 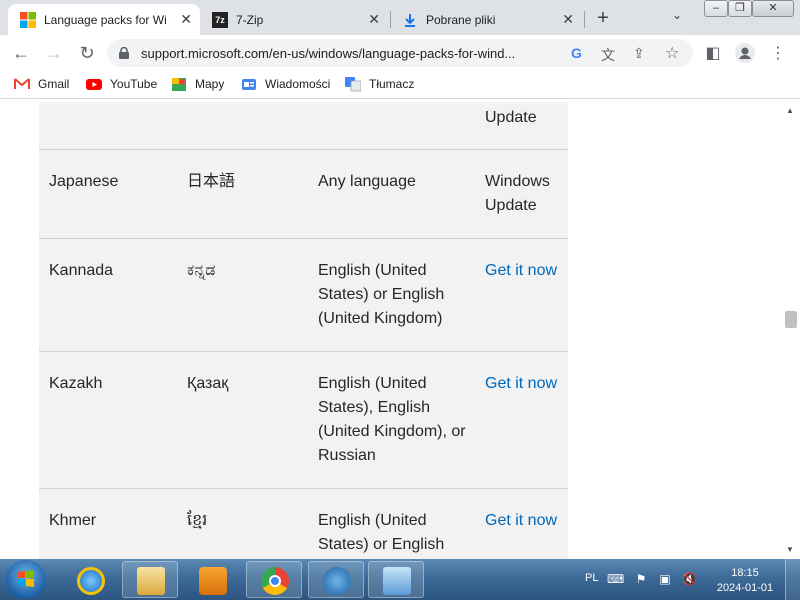 What do you see at coordinates (615, 579) in the screenshot?
I see `keyboard-icon: ⌨` at bounding box center [615, 579].